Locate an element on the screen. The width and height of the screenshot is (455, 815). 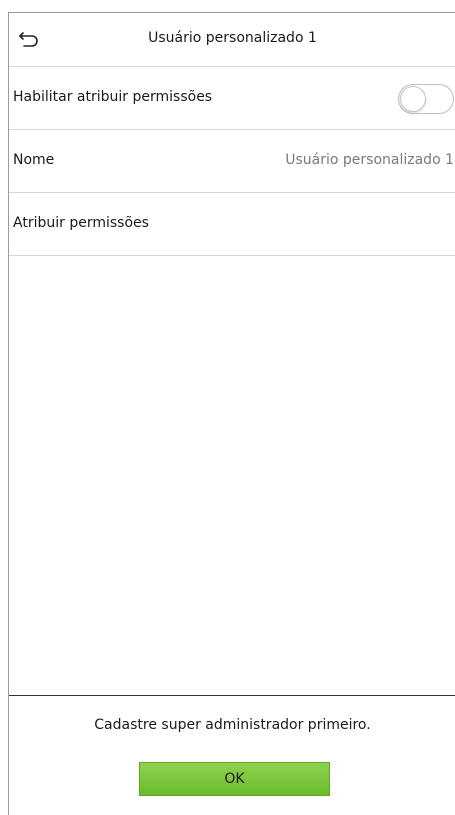
page-title: Usuário personalizado 1 is located at coordinates (232, 38).